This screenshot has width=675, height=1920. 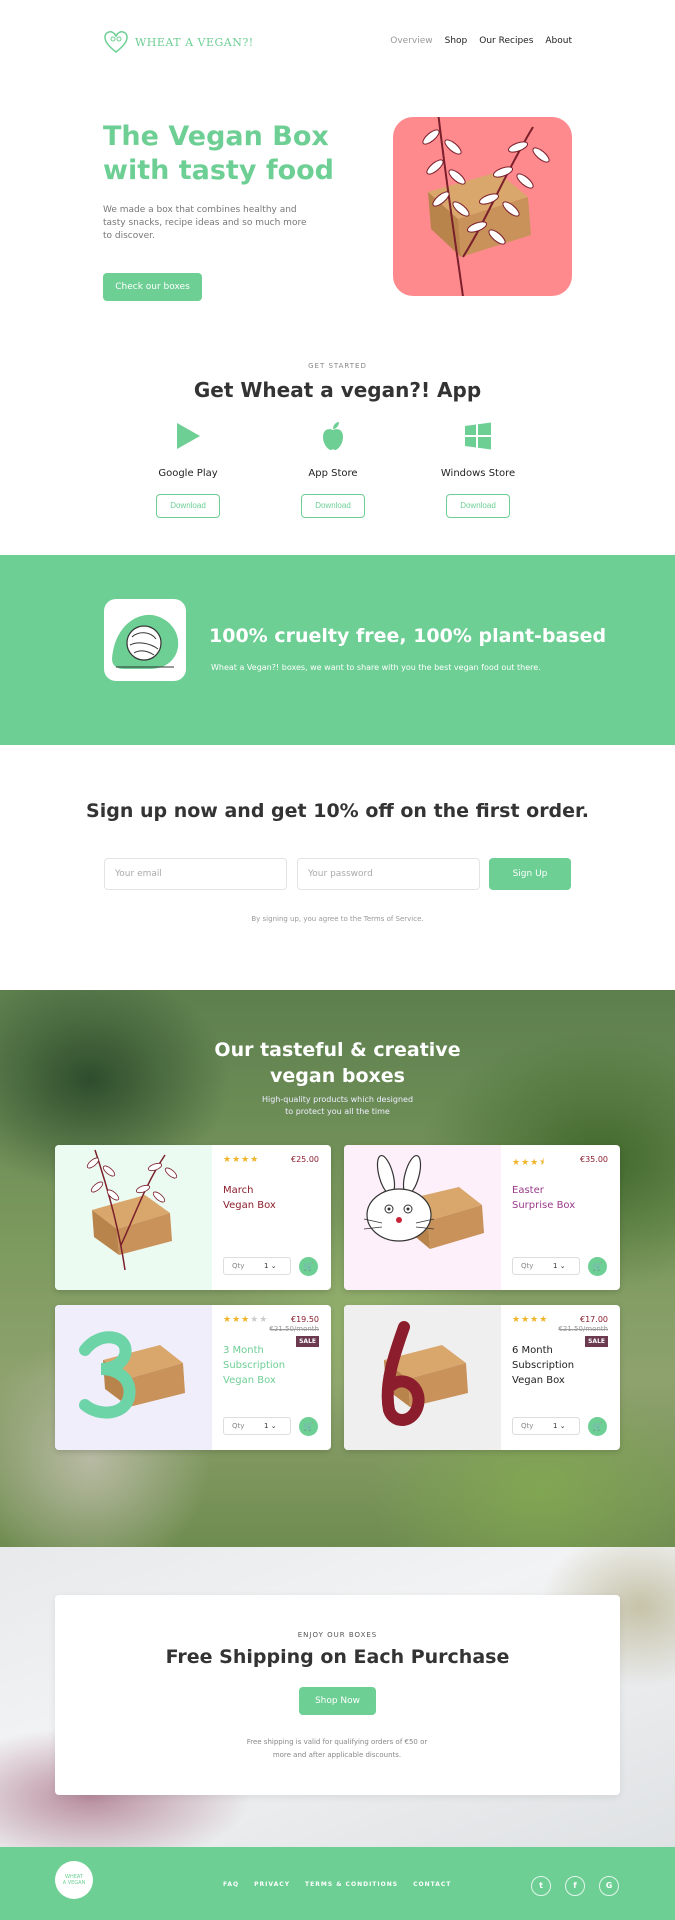 I want to click on product-name-line2: Surprise Box, so click(x=544, y=1205).